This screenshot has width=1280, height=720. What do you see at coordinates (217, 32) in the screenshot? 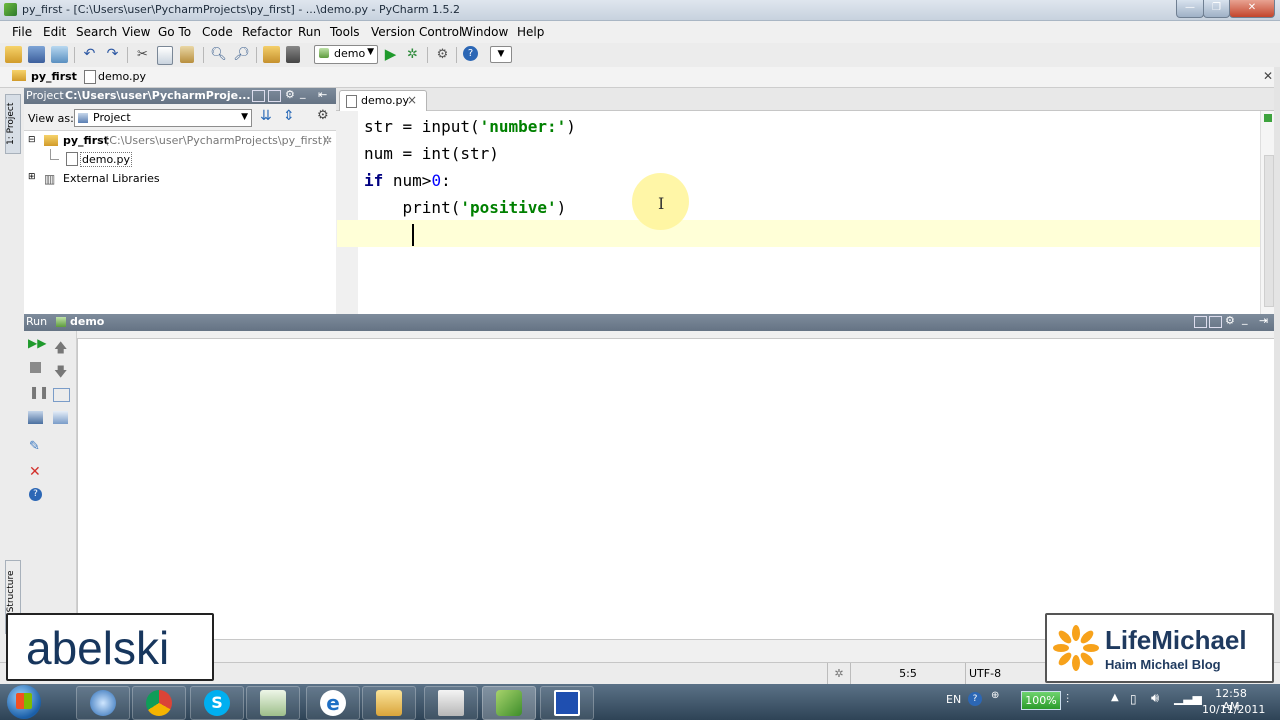
I see `menu-code: Code` at bounding box center [217, 32].